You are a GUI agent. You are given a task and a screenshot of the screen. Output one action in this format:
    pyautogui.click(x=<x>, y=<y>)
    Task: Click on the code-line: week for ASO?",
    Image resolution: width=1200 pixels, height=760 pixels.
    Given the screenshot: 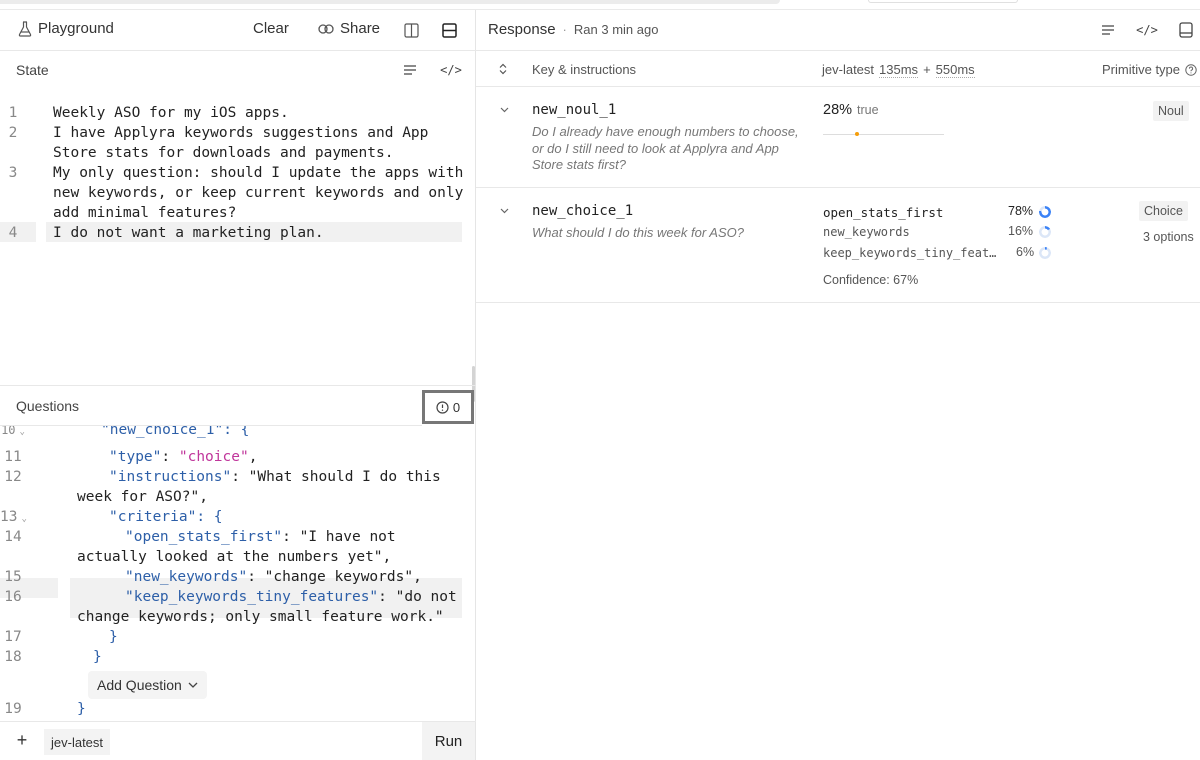 What is the action you would take?
    pyautogui.click(x=238, y=497)
    